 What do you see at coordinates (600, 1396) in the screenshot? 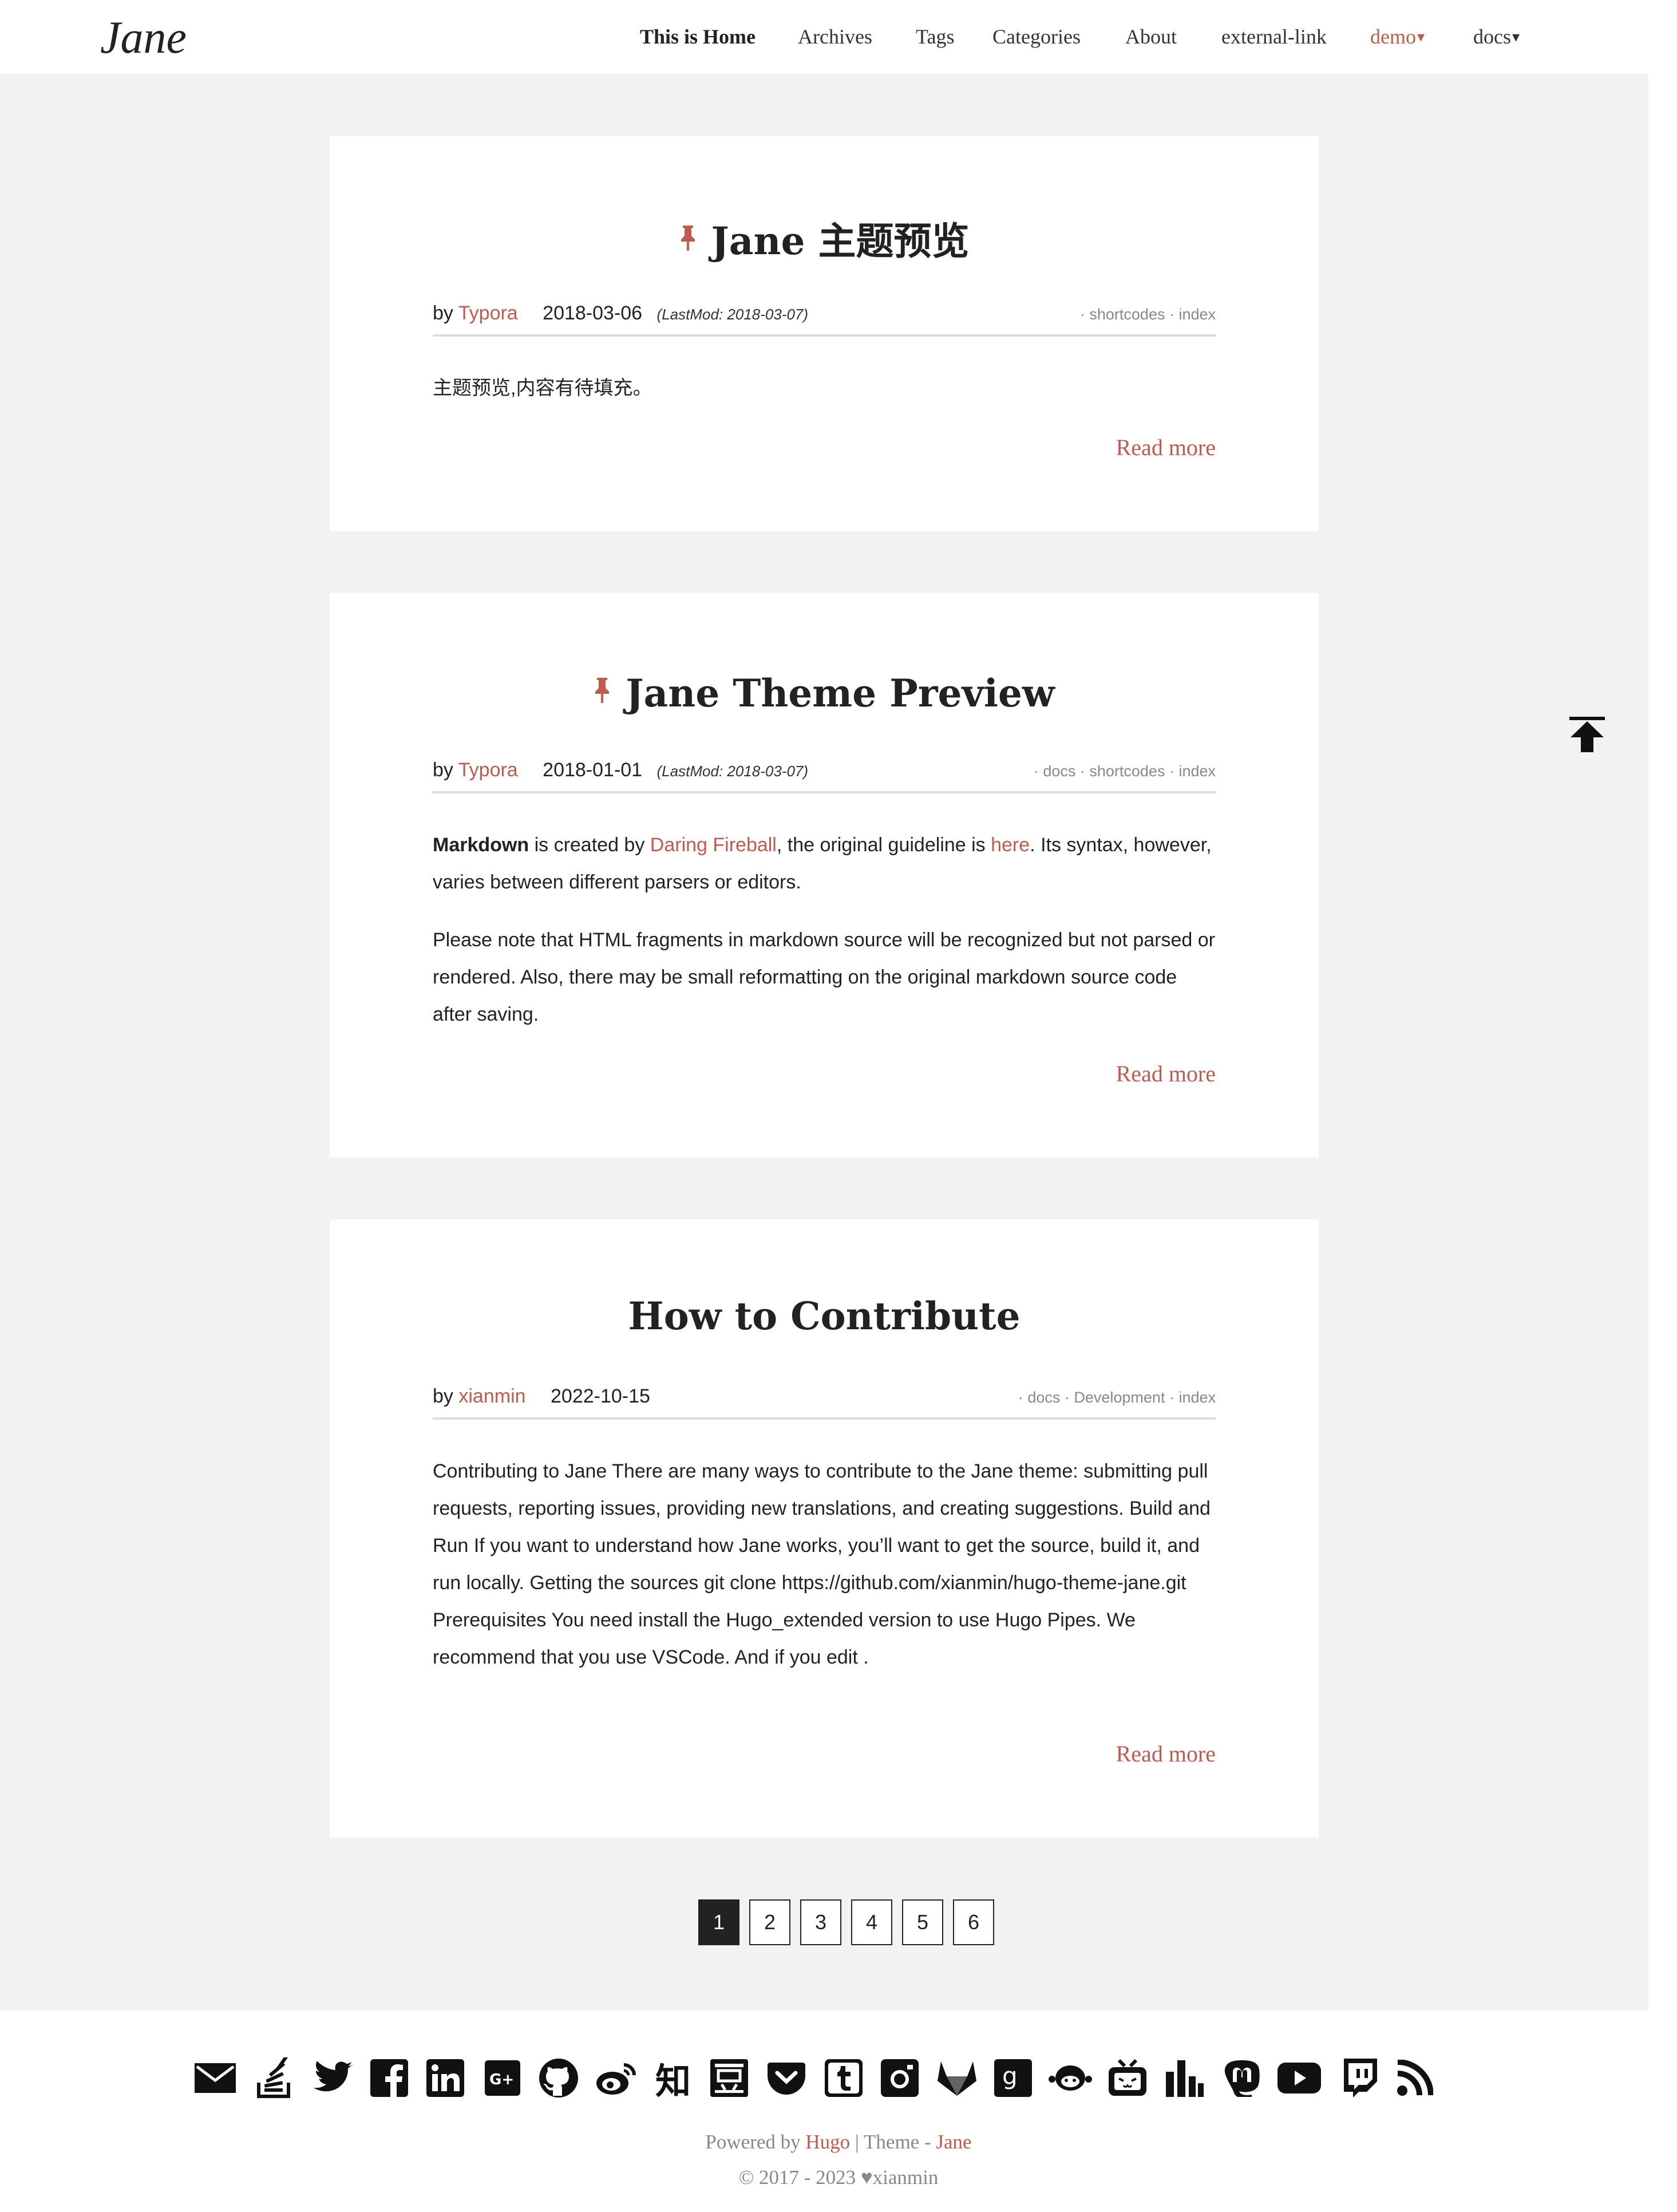
I see `post-date: 2022-10-15` at bounding box center [600, 1396].